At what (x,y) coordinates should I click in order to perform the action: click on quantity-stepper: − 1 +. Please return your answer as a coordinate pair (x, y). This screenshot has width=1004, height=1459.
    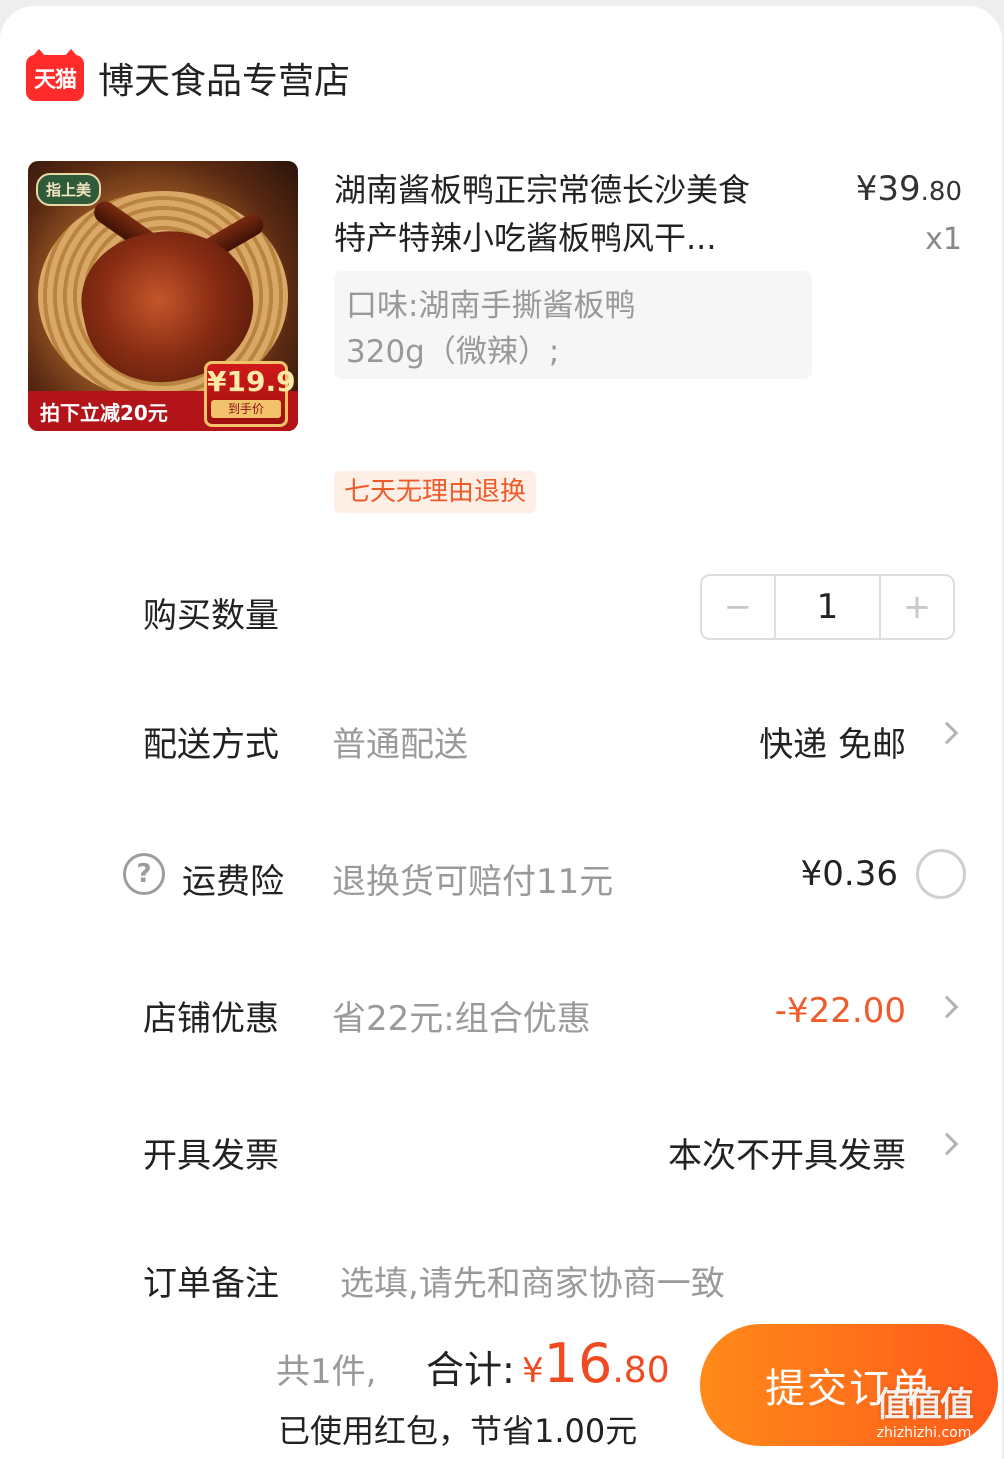
    Looking at the image, I should click on (827, 607).